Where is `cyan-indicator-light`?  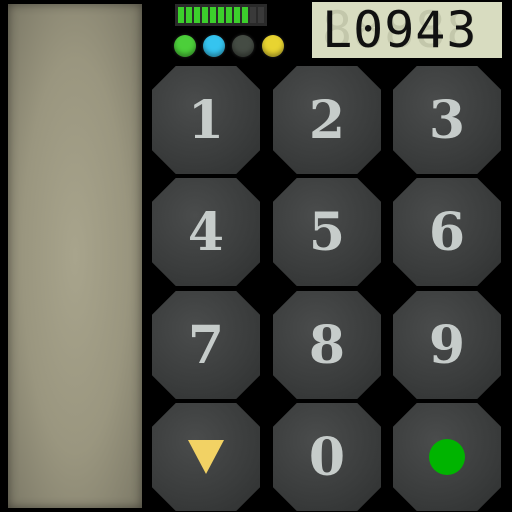
cyan-indicator-light is located at coordinates (214, 46).